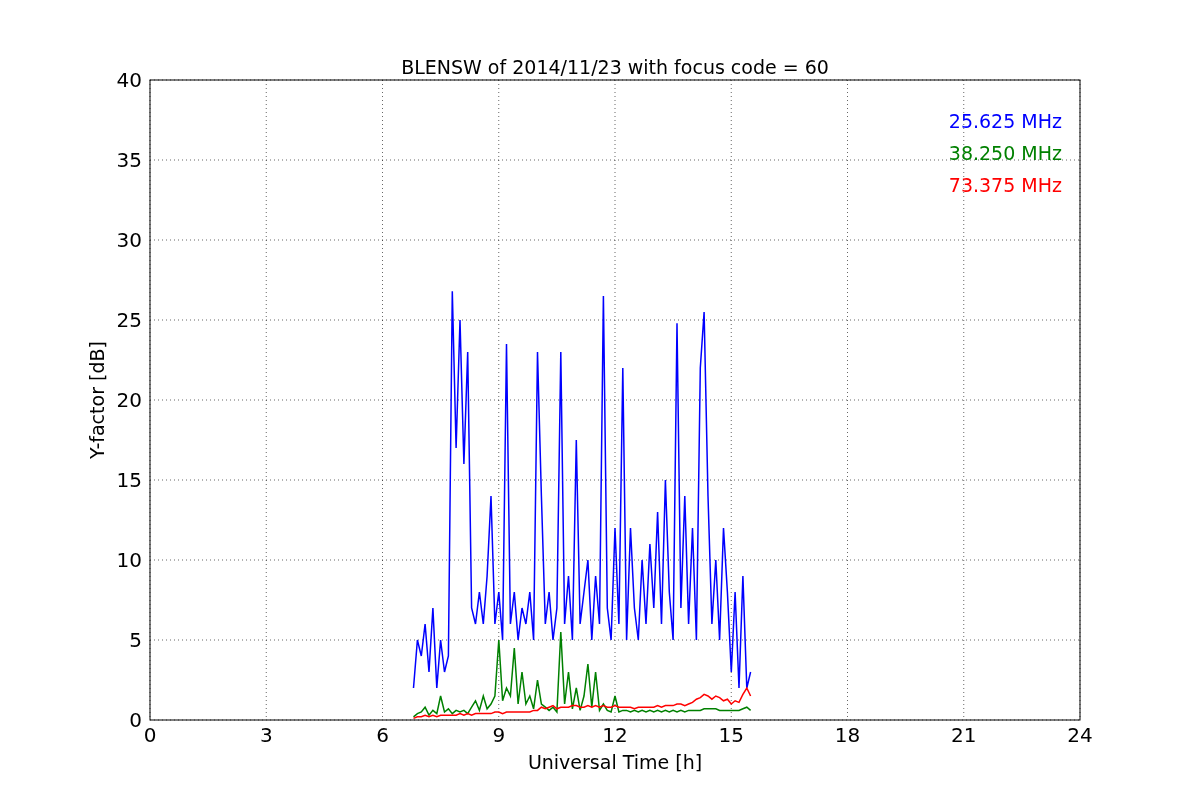 This screenshot has height=800, width=1200. Describe the element at coordinates (129, 560) in the screenshot. I see `y-tick-label: 10` at that location.